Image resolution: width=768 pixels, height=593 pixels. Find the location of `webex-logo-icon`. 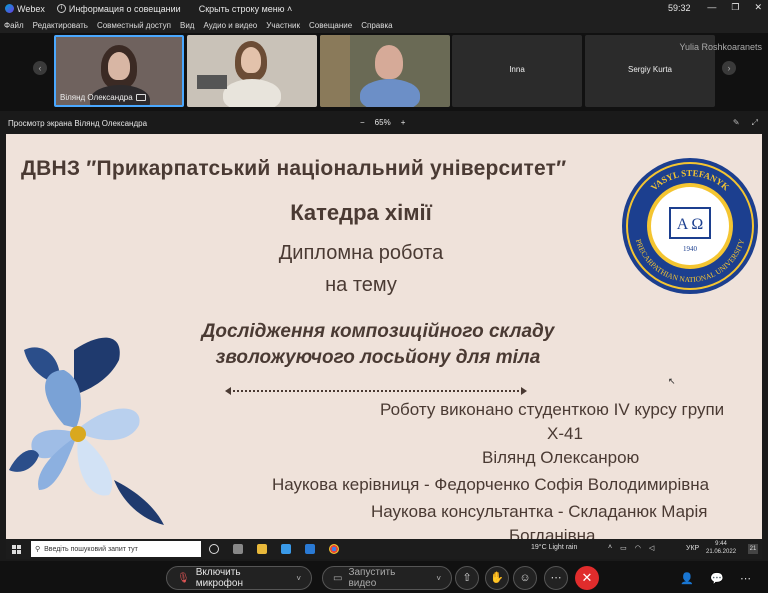

webex-logo-icon is located at coordinates (9, 8).